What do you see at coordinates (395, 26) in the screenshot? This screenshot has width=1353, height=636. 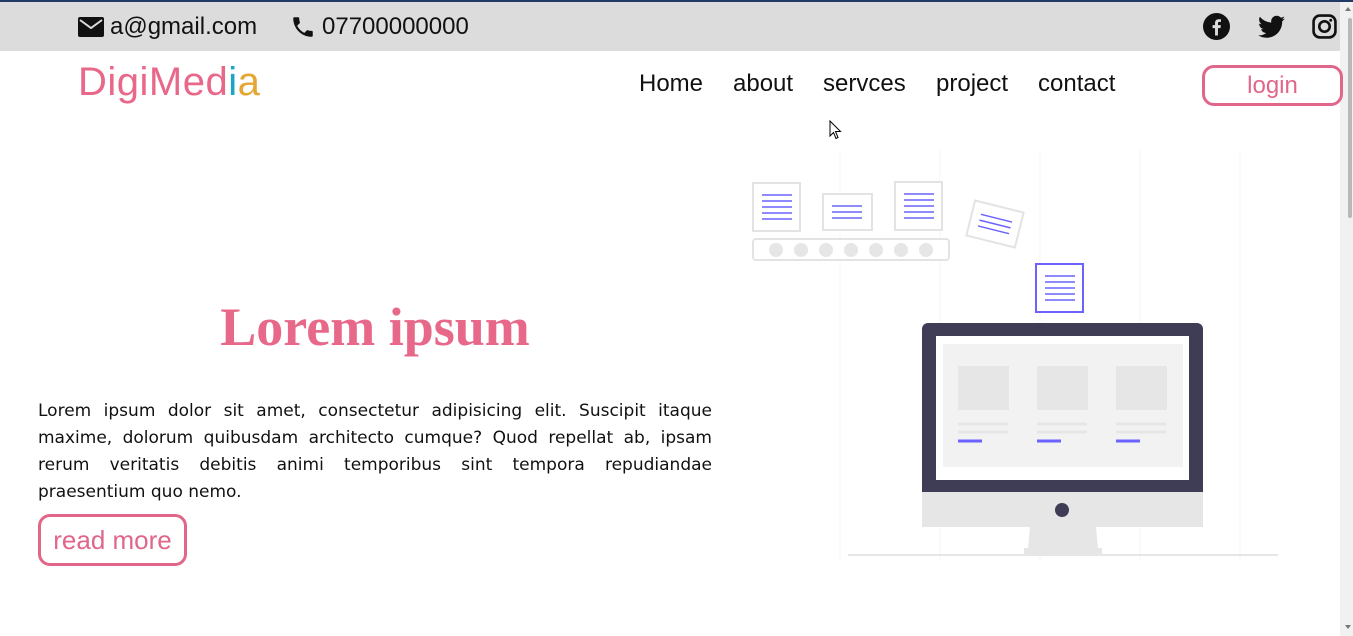 I see `phone-text: 07700000000` at bounding box center [395, 26].